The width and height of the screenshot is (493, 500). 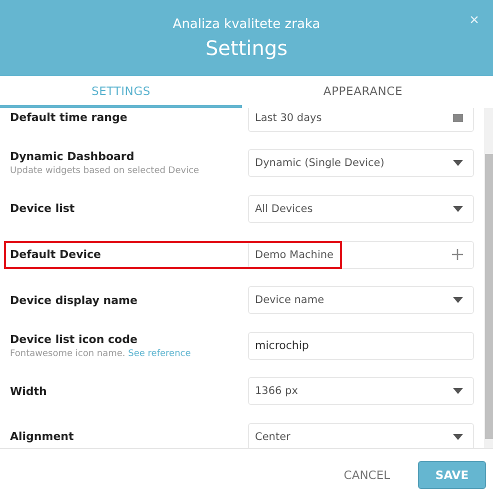 I want to click on setting-label: Device display name, so click(x=74, y=300).